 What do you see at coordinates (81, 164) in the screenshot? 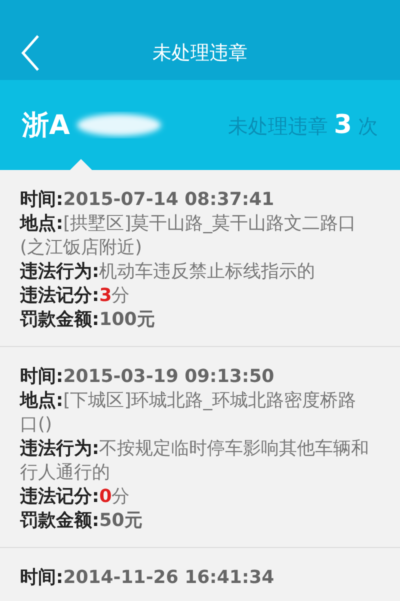
I see `pointer-marker` at bounding box center [81, 164].